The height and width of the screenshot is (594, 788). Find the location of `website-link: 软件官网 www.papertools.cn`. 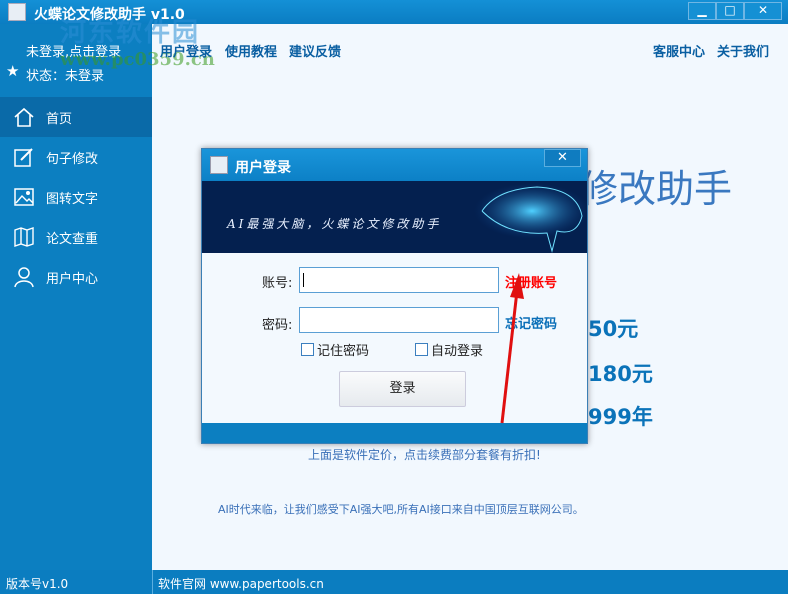

website-link: 软件官网 www.papertools.cn is located at coordinates (241, 583).